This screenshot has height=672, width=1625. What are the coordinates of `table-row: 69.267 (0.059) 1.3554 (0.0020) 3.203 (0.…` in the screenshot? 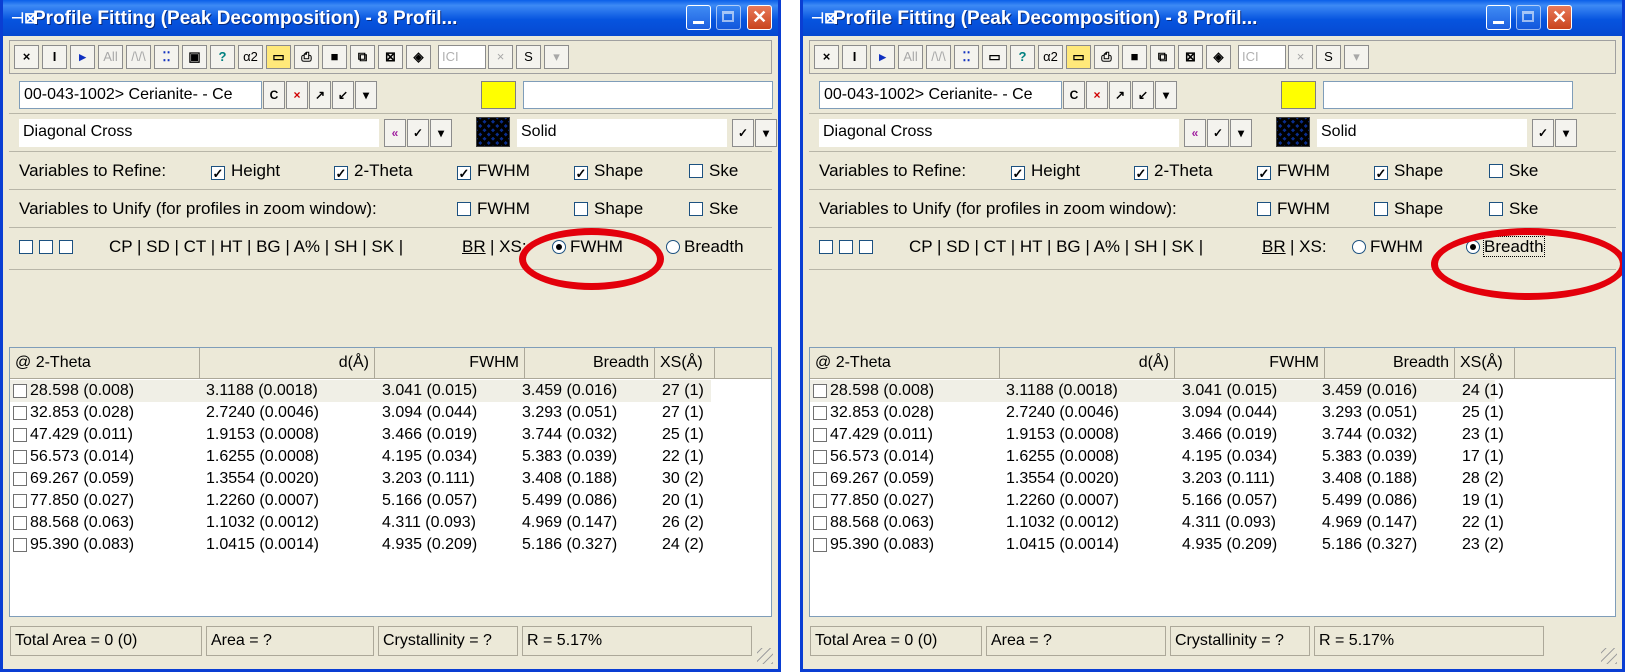 It's located at (390, 479).